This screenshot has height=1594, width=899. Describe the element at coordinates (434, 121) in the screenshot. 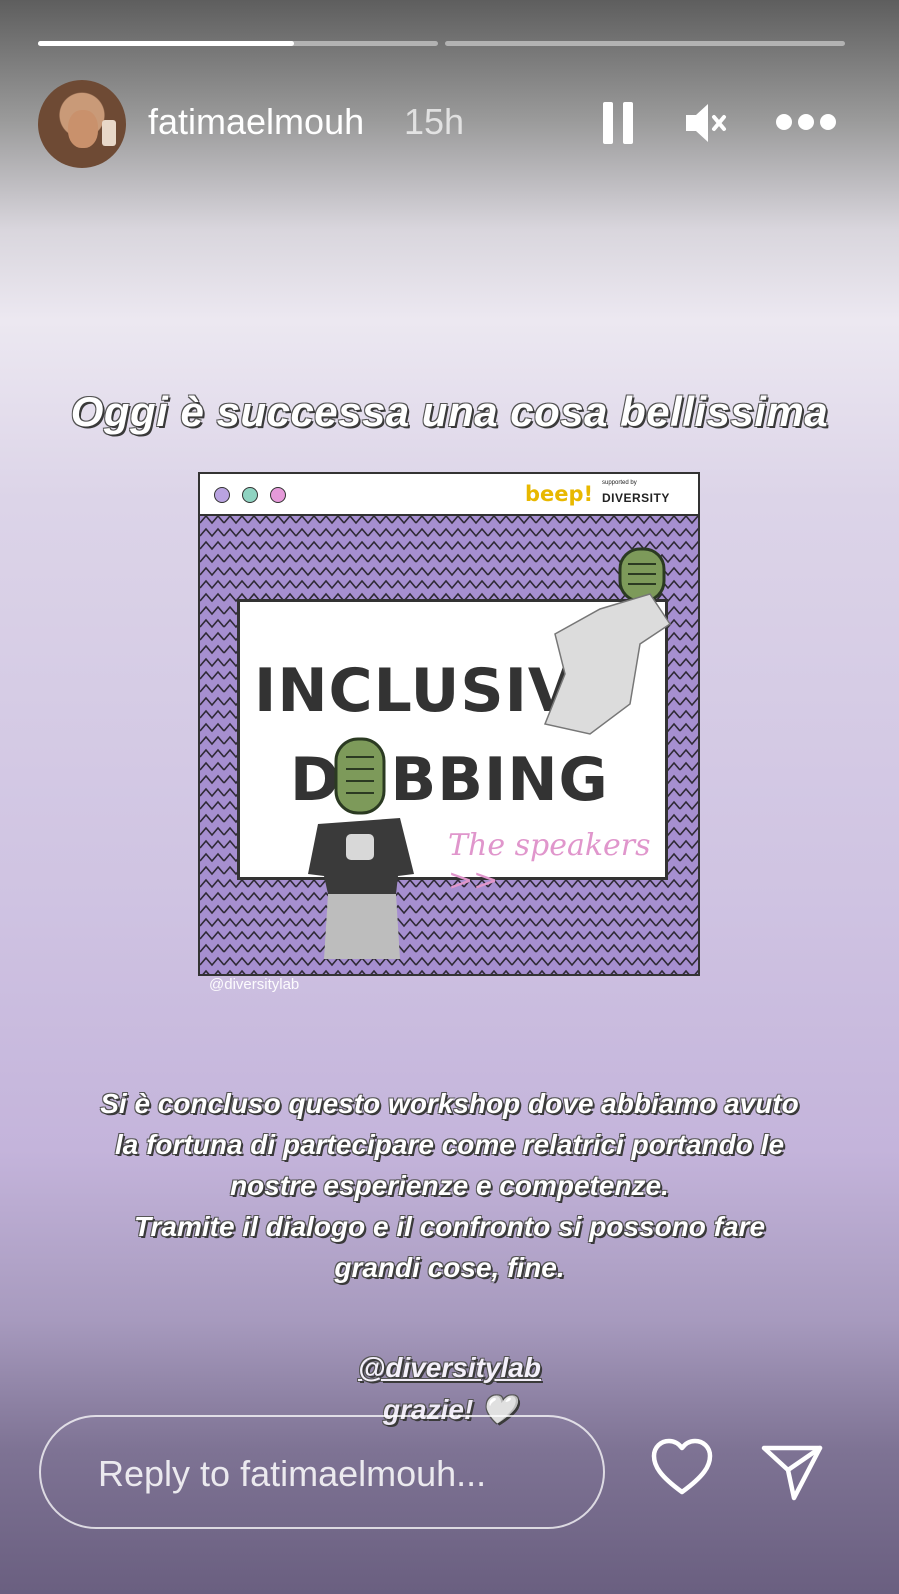

I see `post-time: 15h` at that location.